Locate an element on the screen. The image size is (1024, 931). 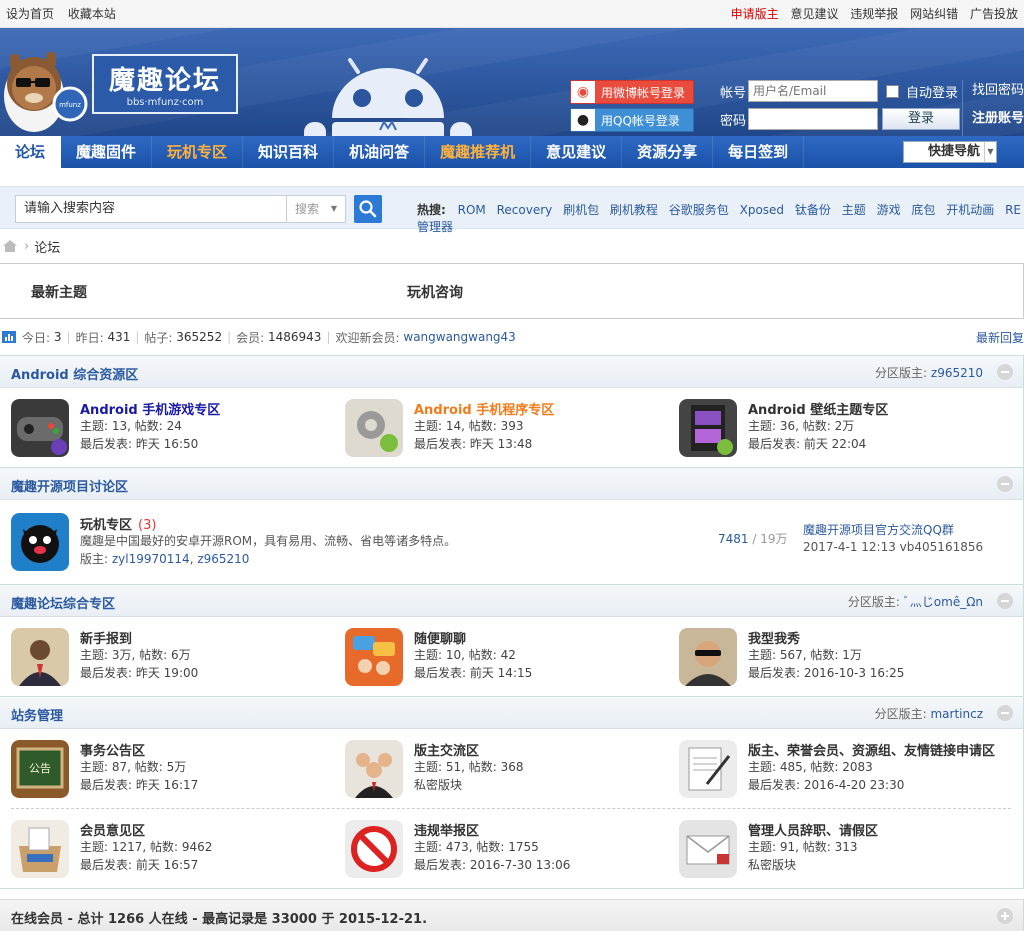
forum-name: Android 壁纸主题专区 is located at coordinates (818, 408).